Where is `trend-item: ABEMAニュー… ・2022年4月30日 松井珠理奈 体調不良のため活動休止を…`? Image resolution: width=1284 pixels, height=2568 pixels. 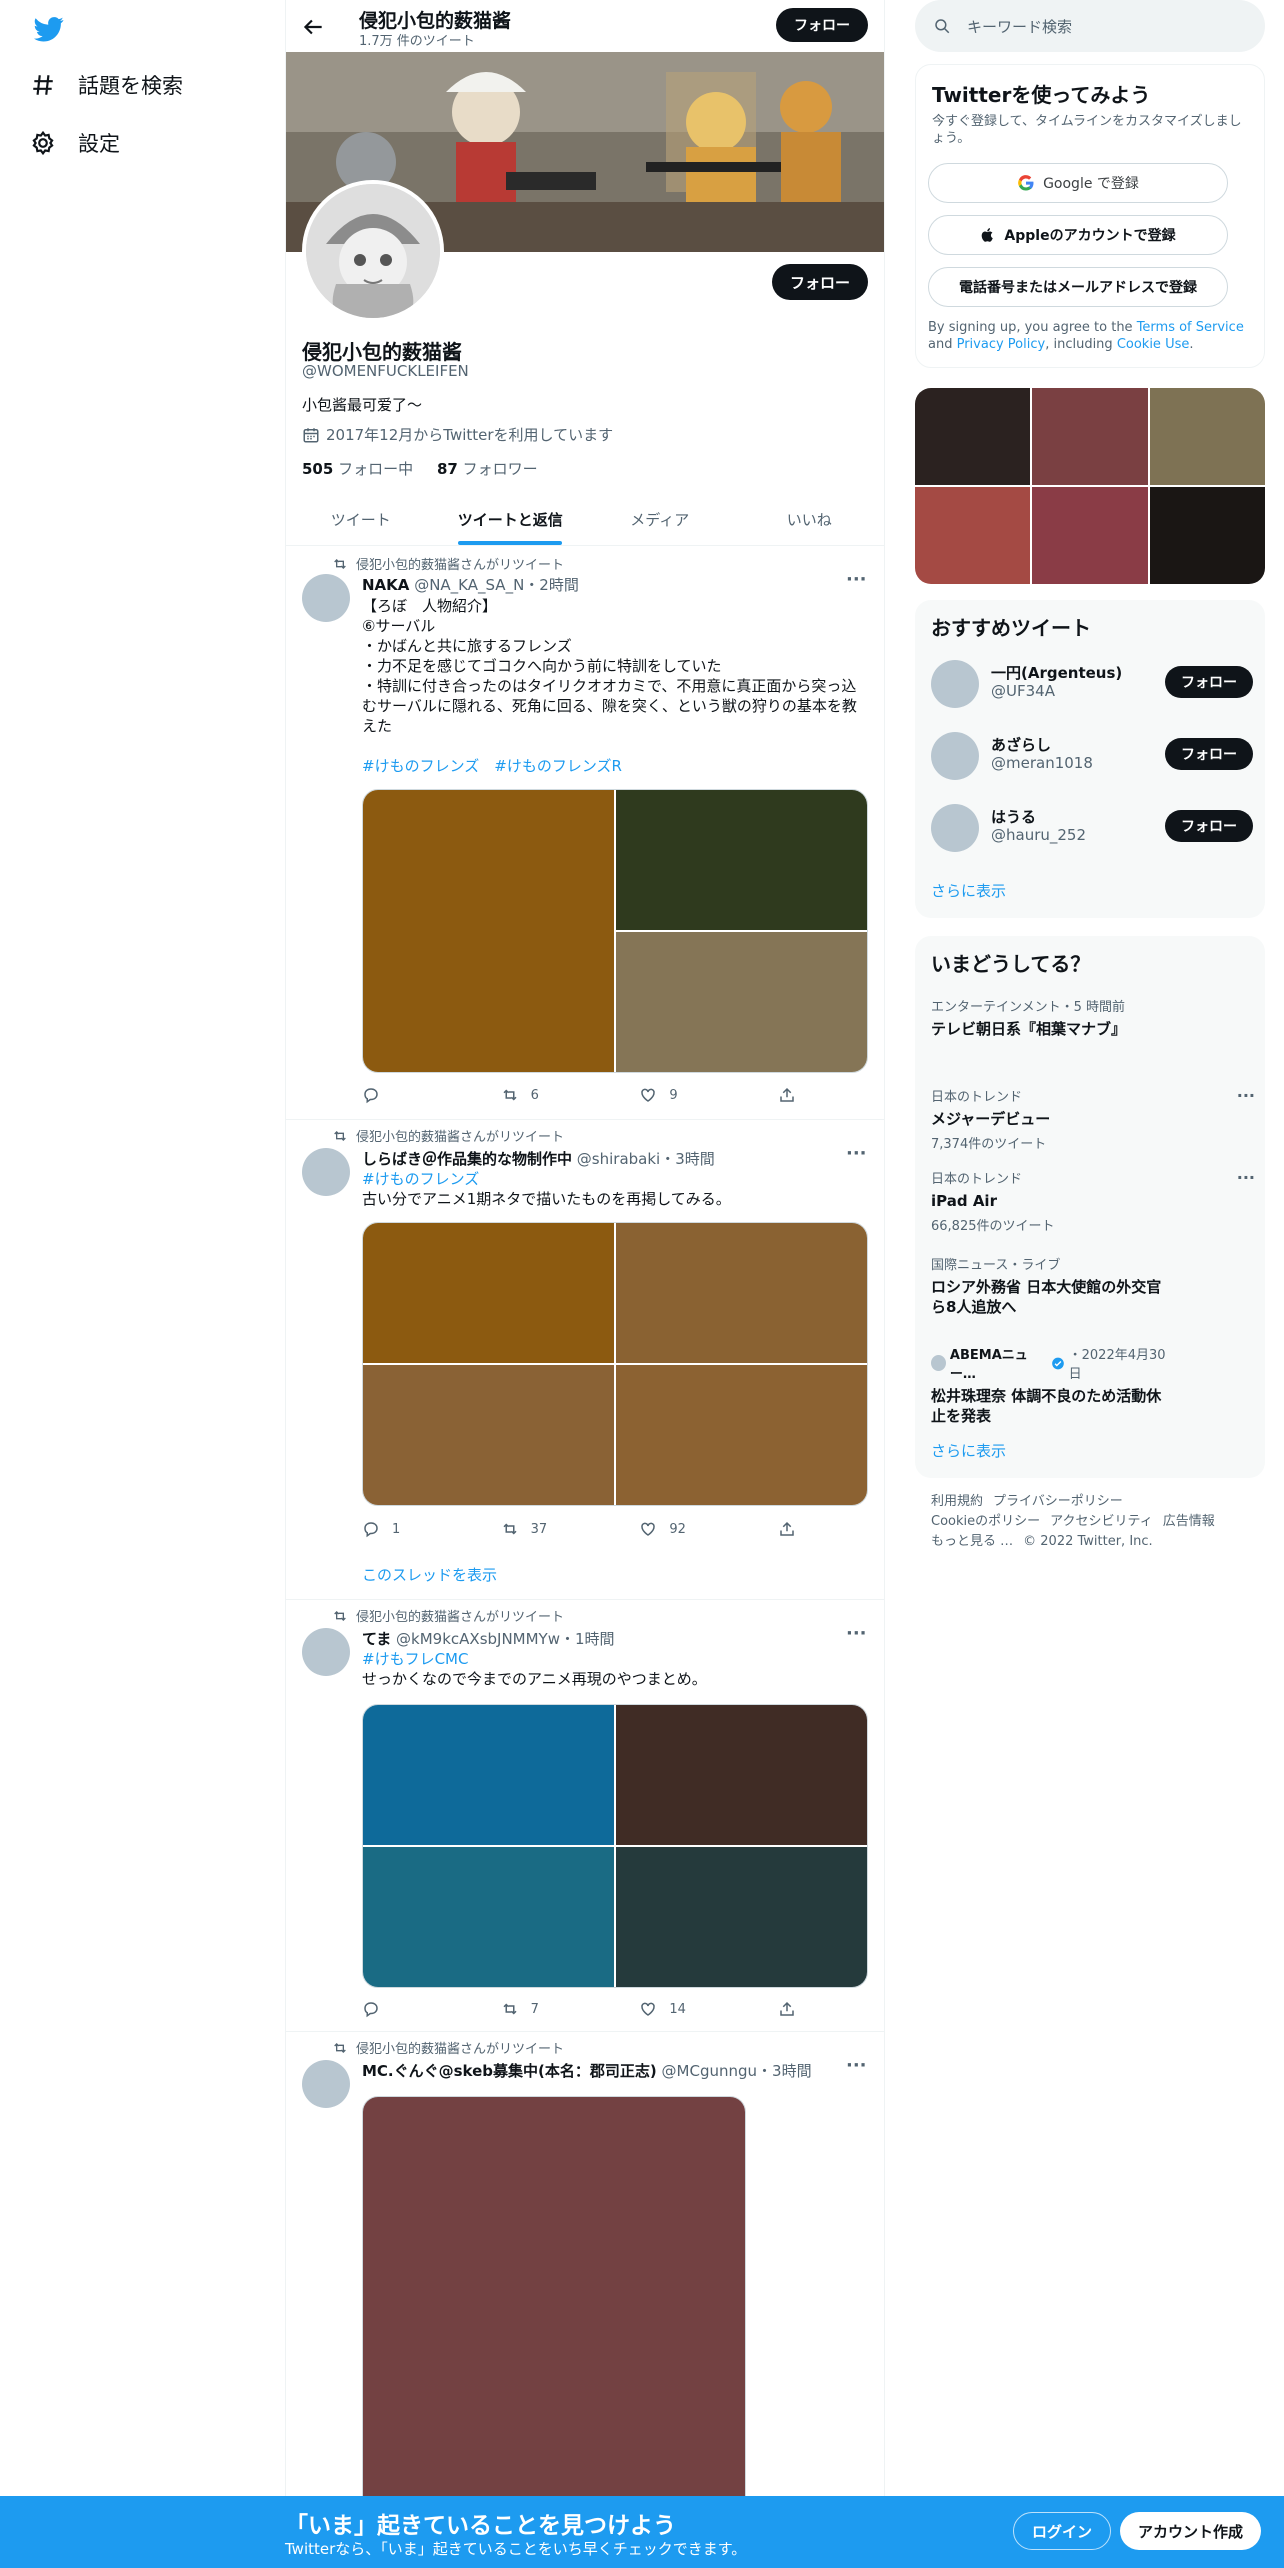
trend-item: ABEMAニュー… ・2022年4月30日 松井珠理奈 体調不良のため活動休止を… is located at coordinates (1051, 1385).